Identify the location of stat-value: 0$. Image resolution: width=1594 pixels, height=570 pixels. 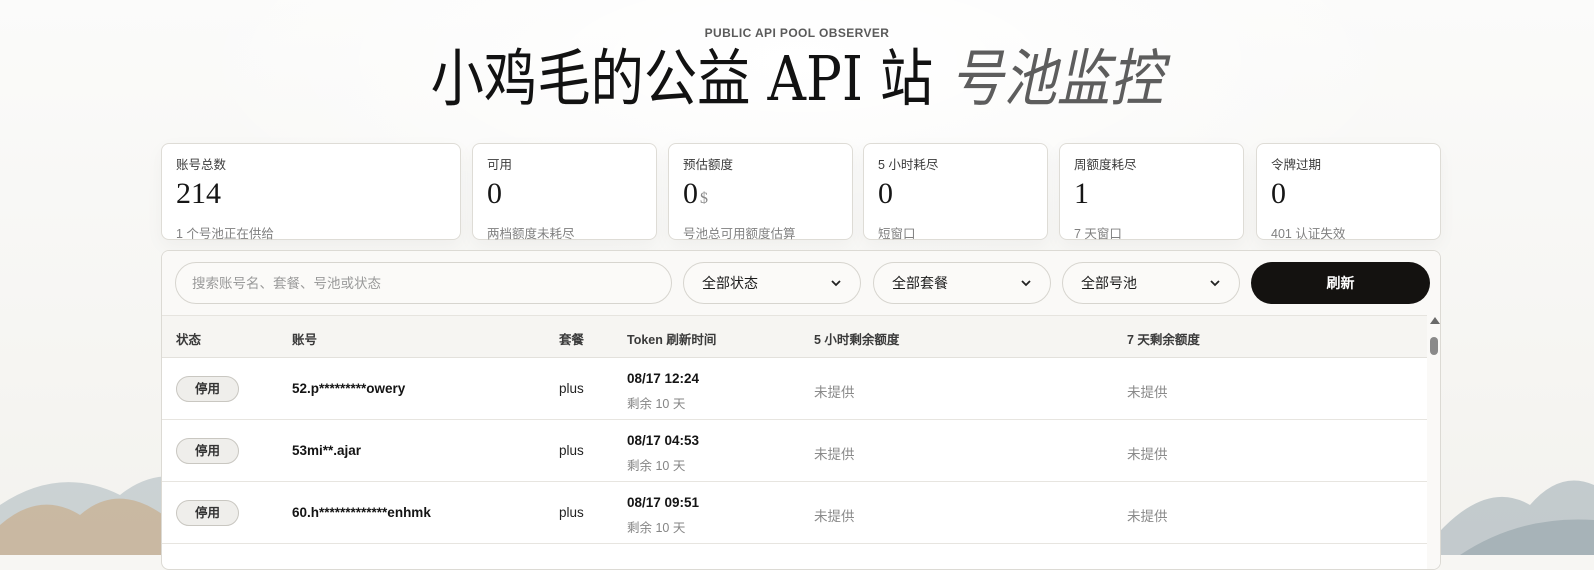
(760, 196).